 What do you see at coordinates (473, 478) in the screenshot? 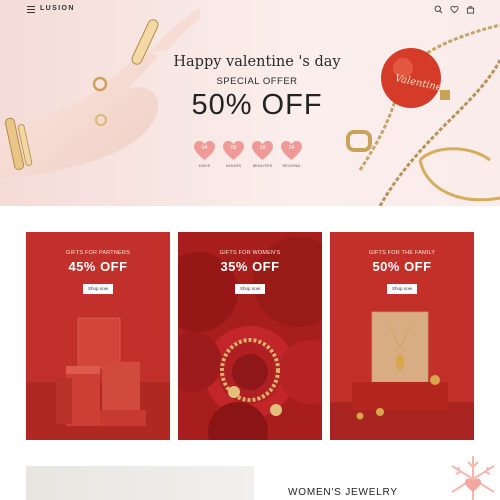
I see `snowflake-heart-icon` at bounding box center [473, 478].